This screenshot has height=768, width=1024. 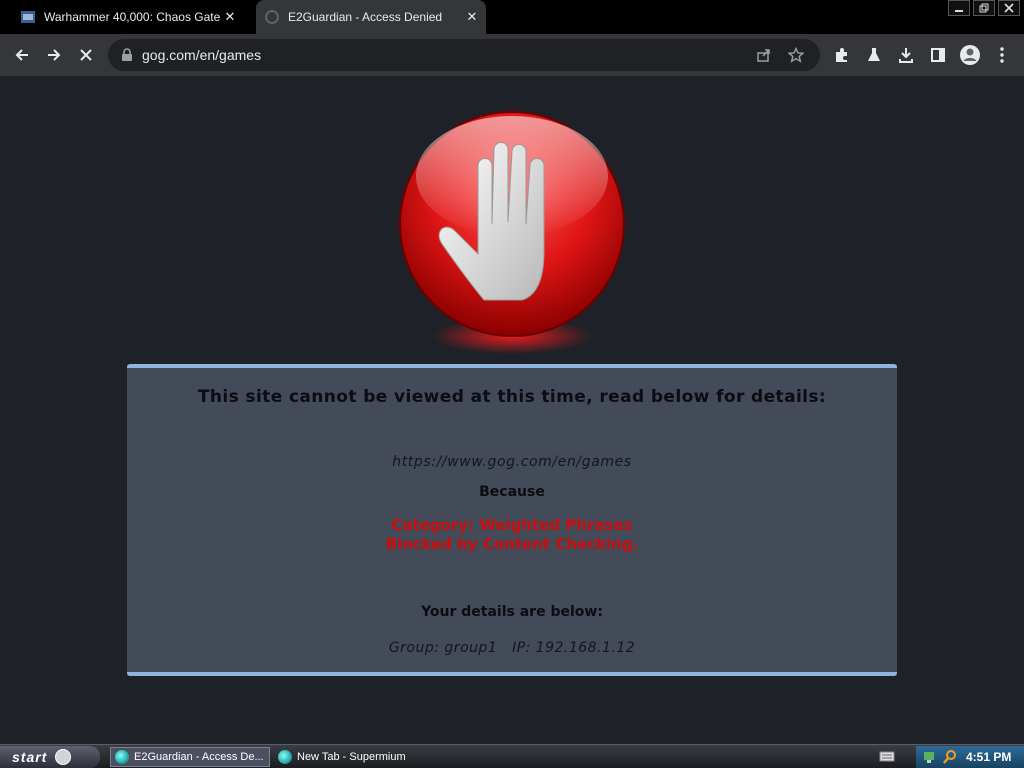 I want to click on clock: 4:51 PM, so click(x=989, y=757).